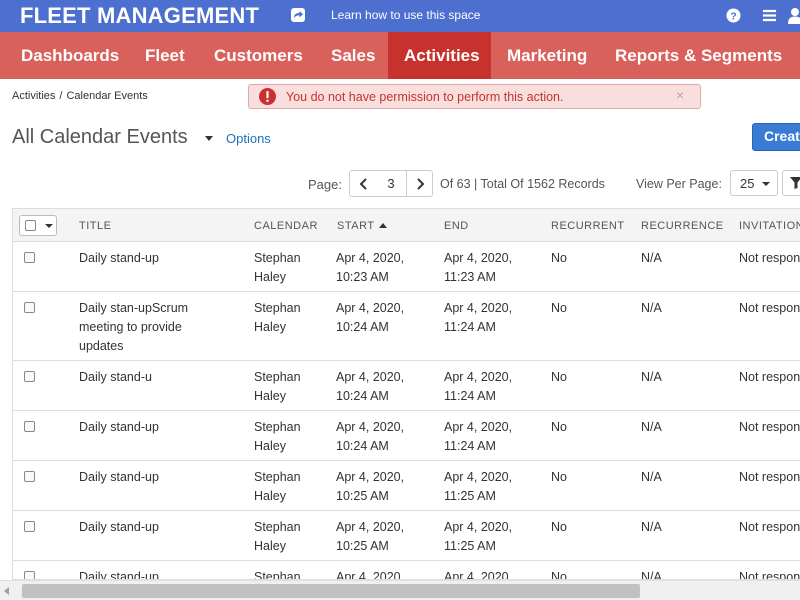 The width and height of the screenshot is (800, 600). What do you see at coordinates (353, 55) in the screenshot?
I see `nav-item-sales: Sales` at bounding box center [353, 55].